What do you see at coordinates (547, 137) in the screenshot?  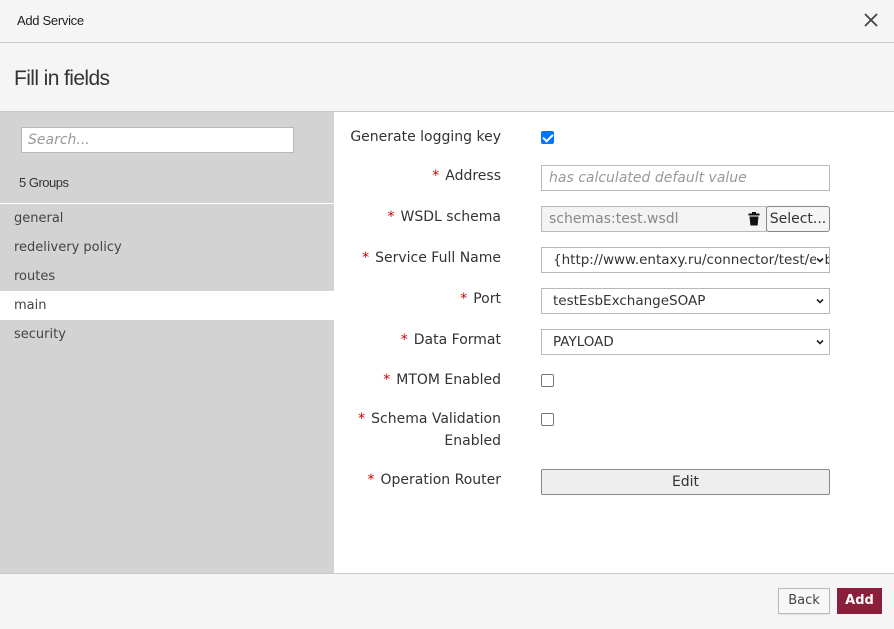 I see `generate-logging-key-checkbox` at bounding box center [547, 137].